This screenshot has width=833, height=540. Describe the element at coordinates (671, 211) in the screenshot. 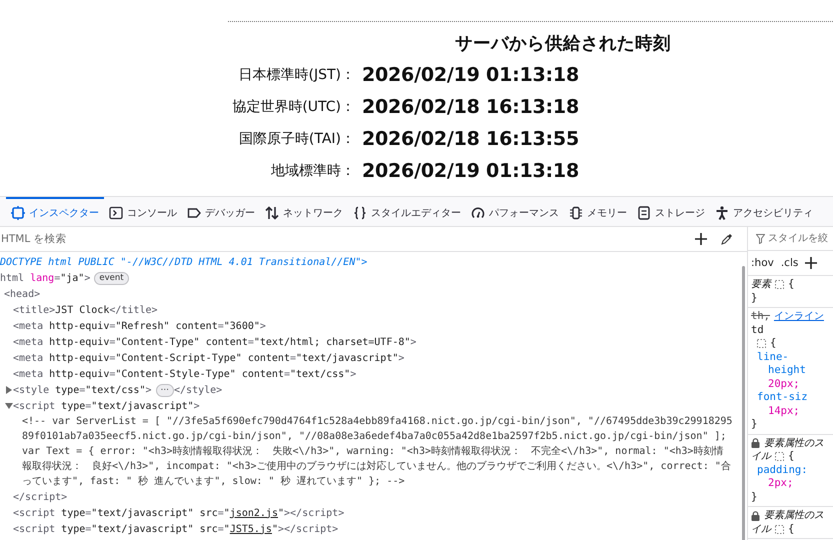

I see `devtools-tab: ストレージ` at that location.